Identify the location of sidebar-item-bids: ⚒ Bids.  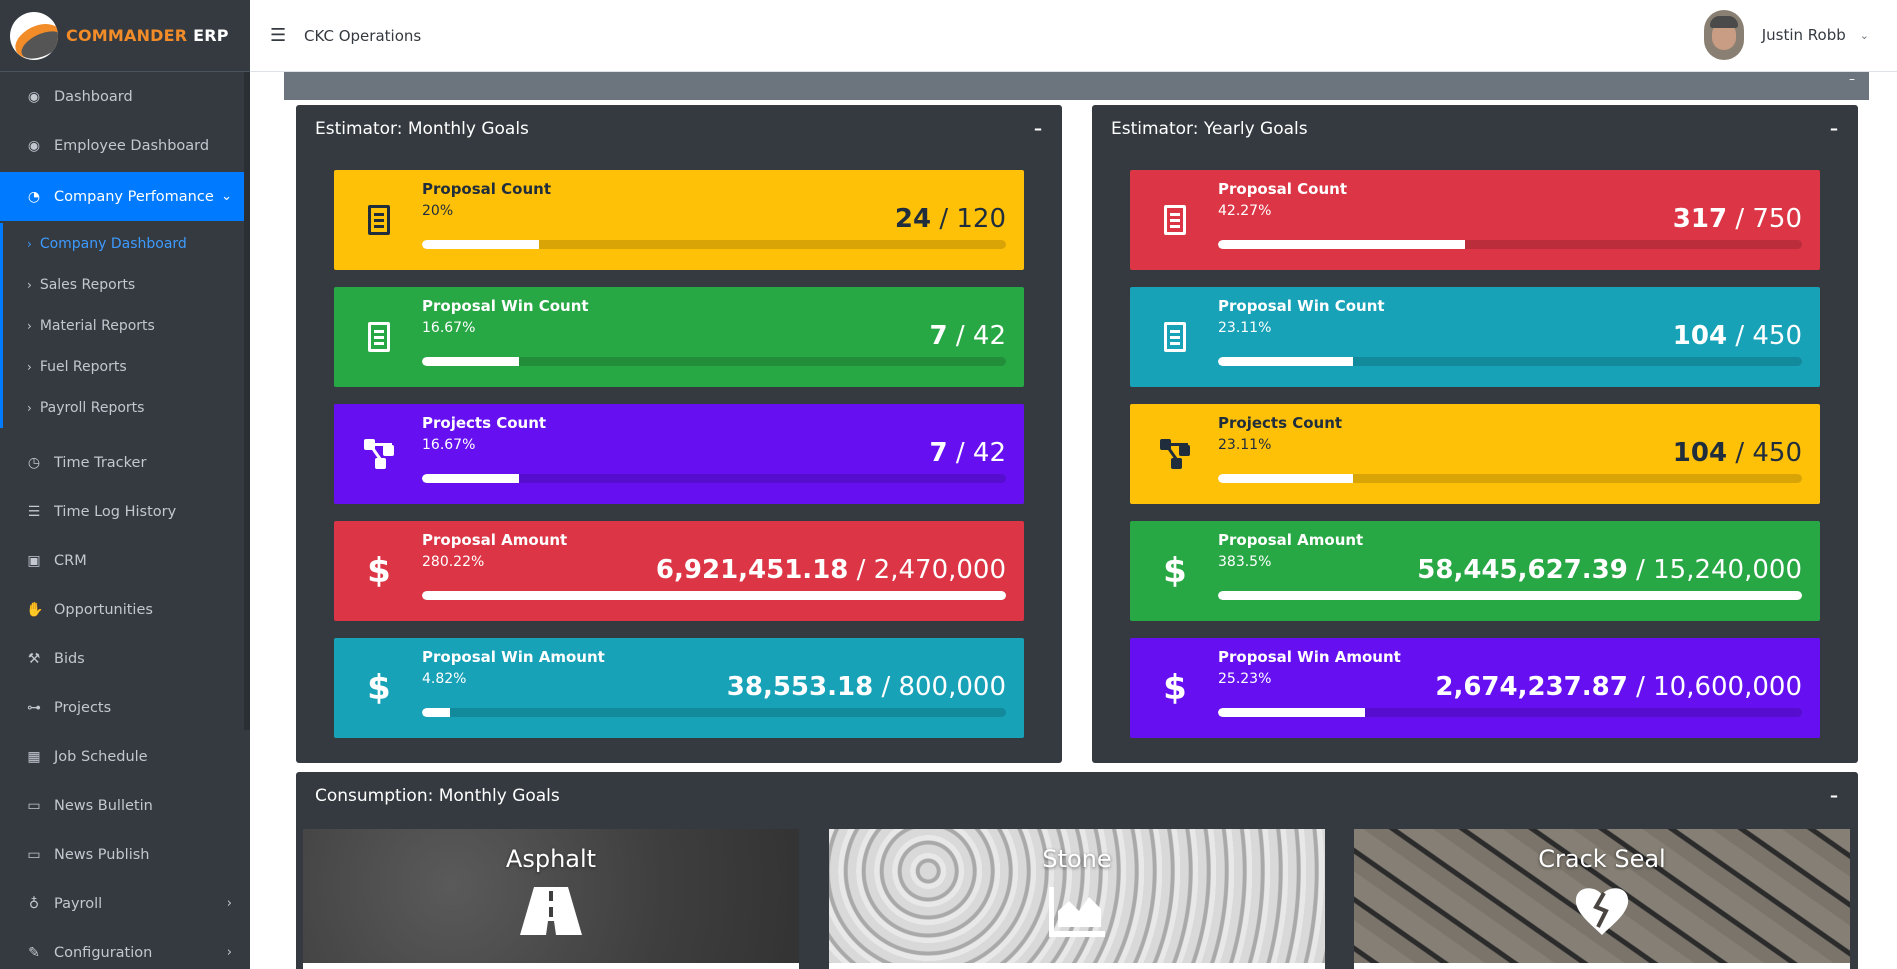
(125, 658).